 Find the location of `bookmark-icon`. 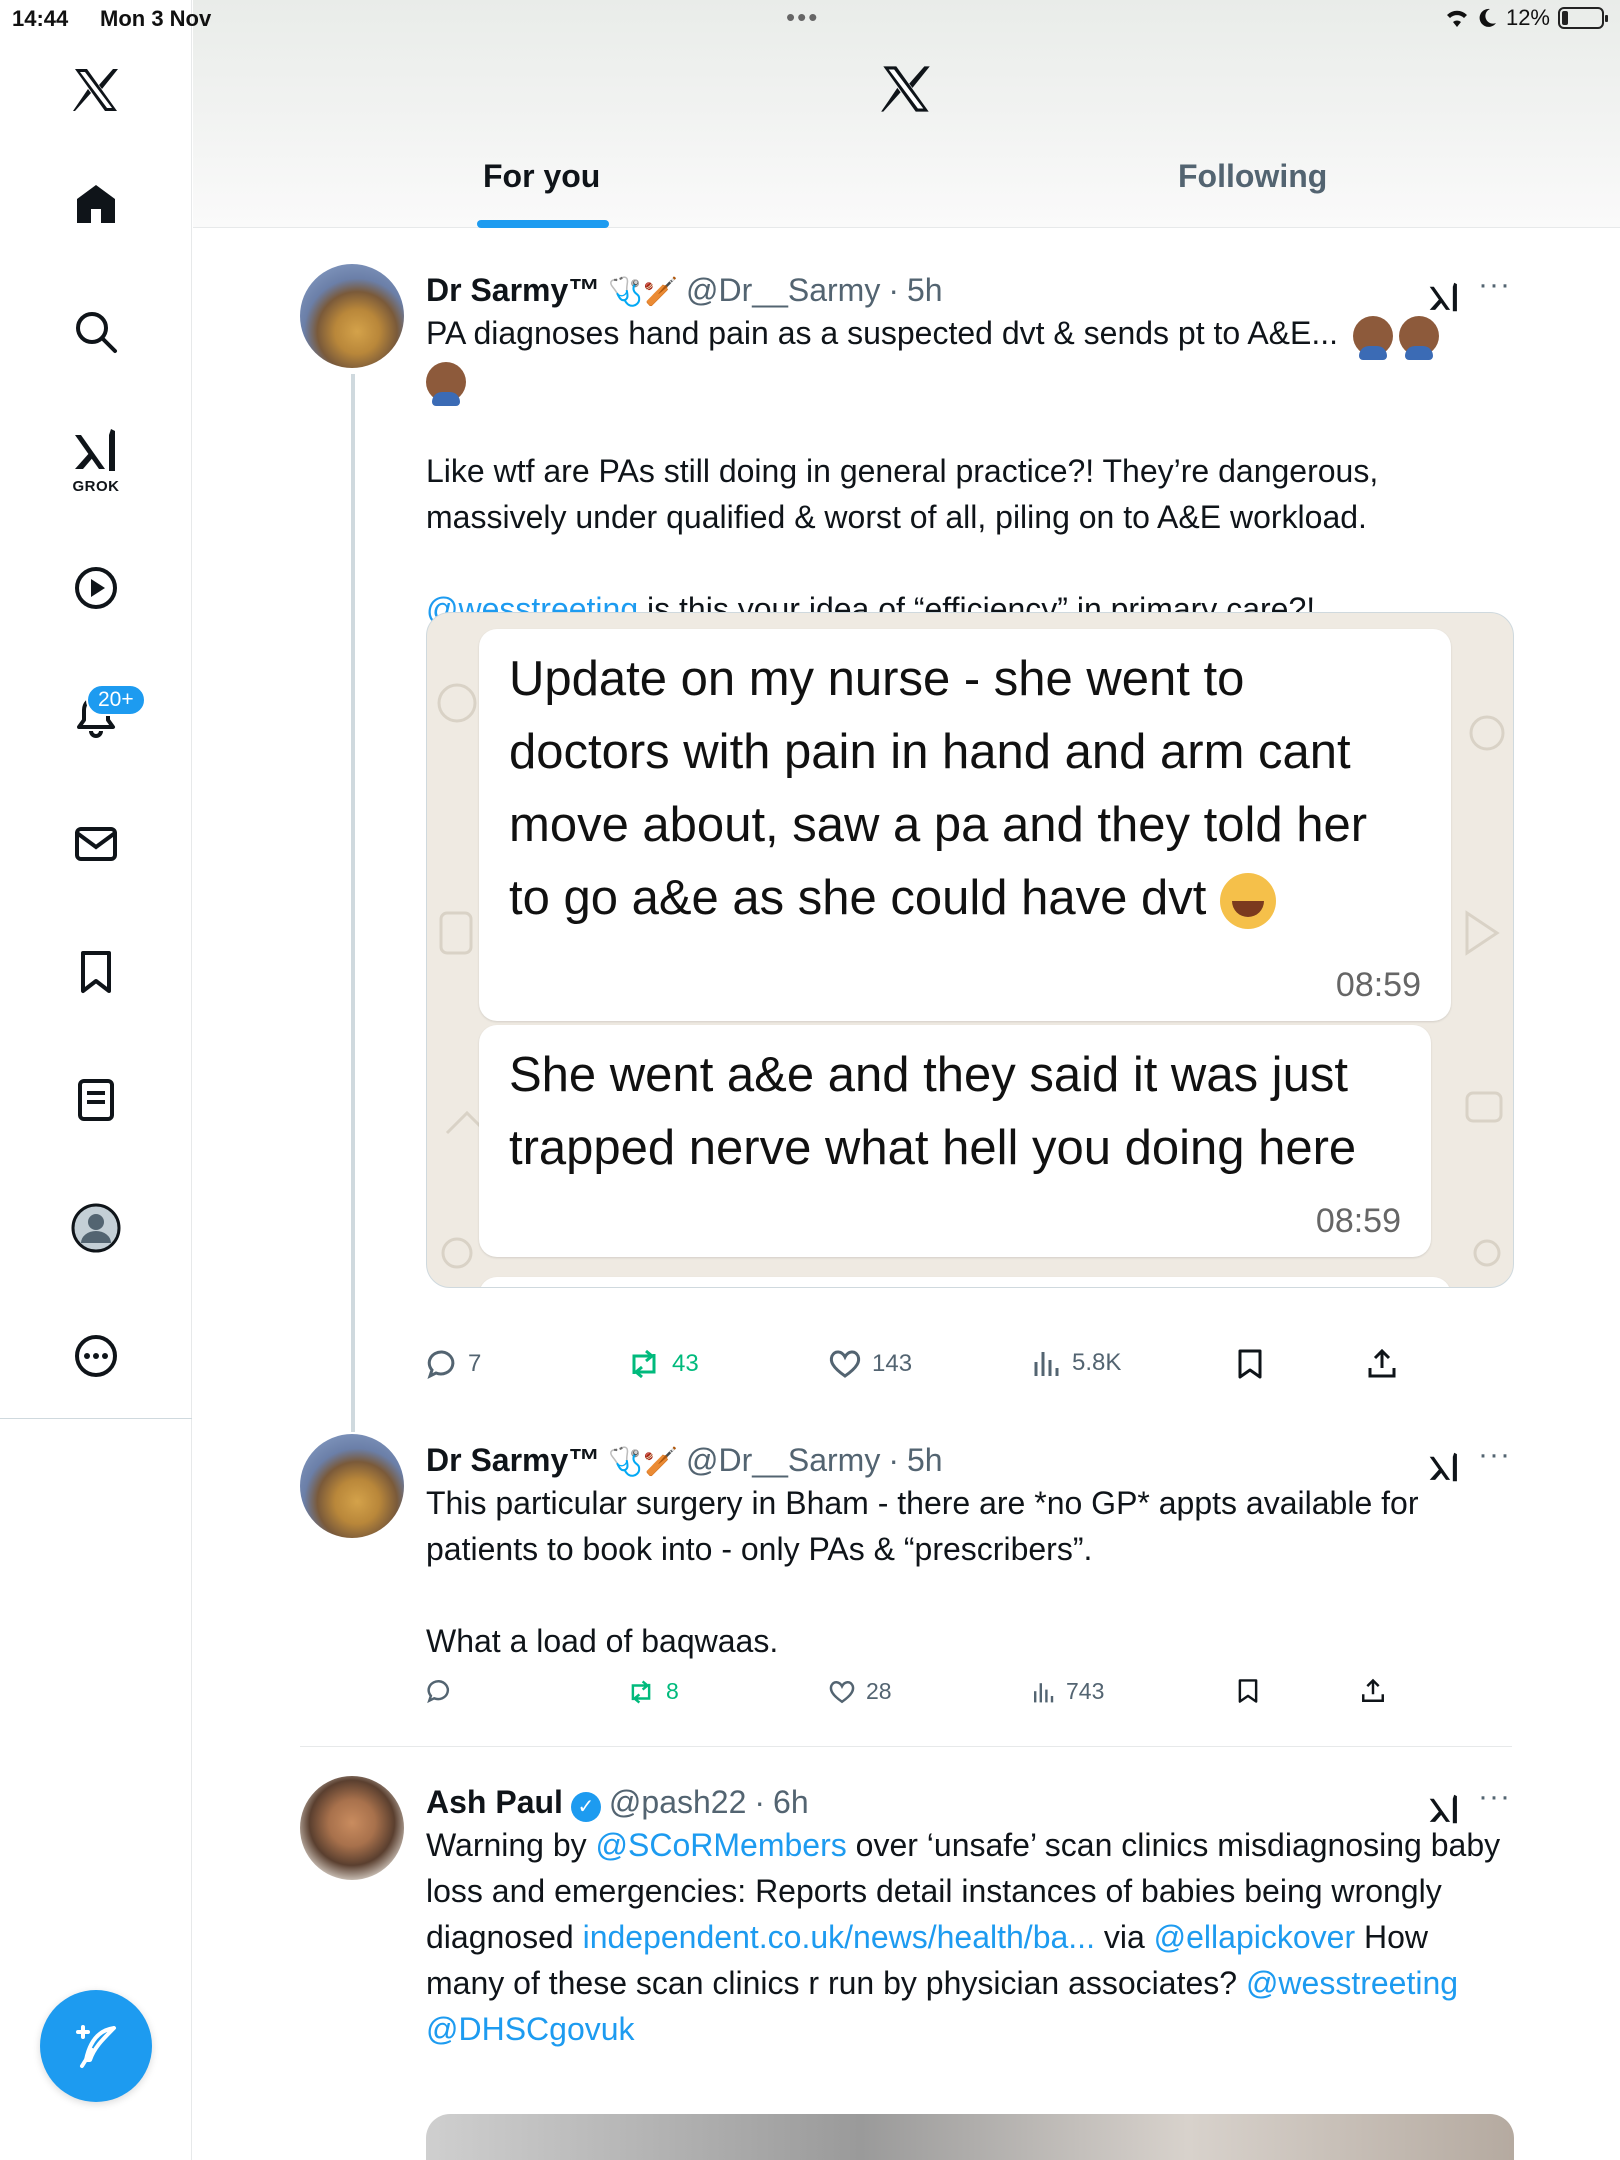

bookmark-icon is located at coordinates (1248, 1691).